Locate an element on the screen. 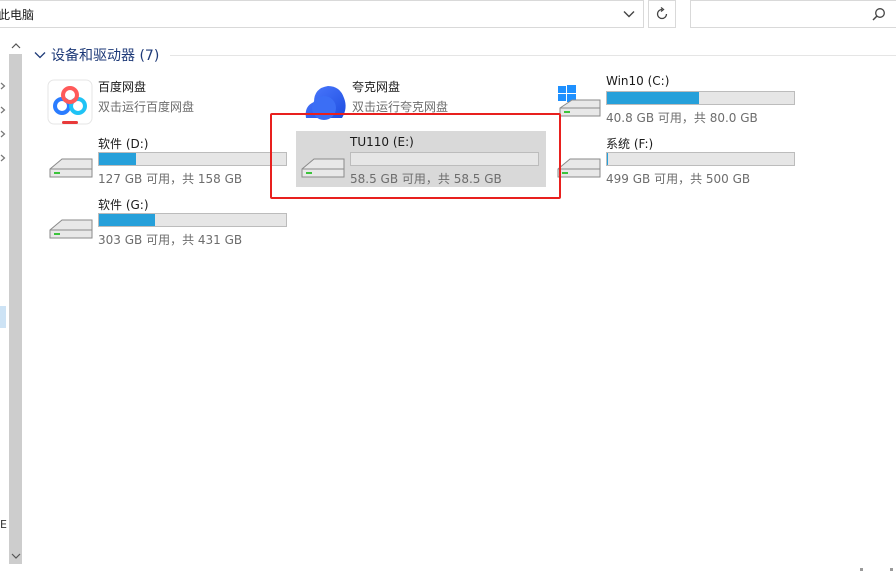  app-tile-baidu: 百度网盘 双击运行百度网盘 is located at coordinates (169, 102).